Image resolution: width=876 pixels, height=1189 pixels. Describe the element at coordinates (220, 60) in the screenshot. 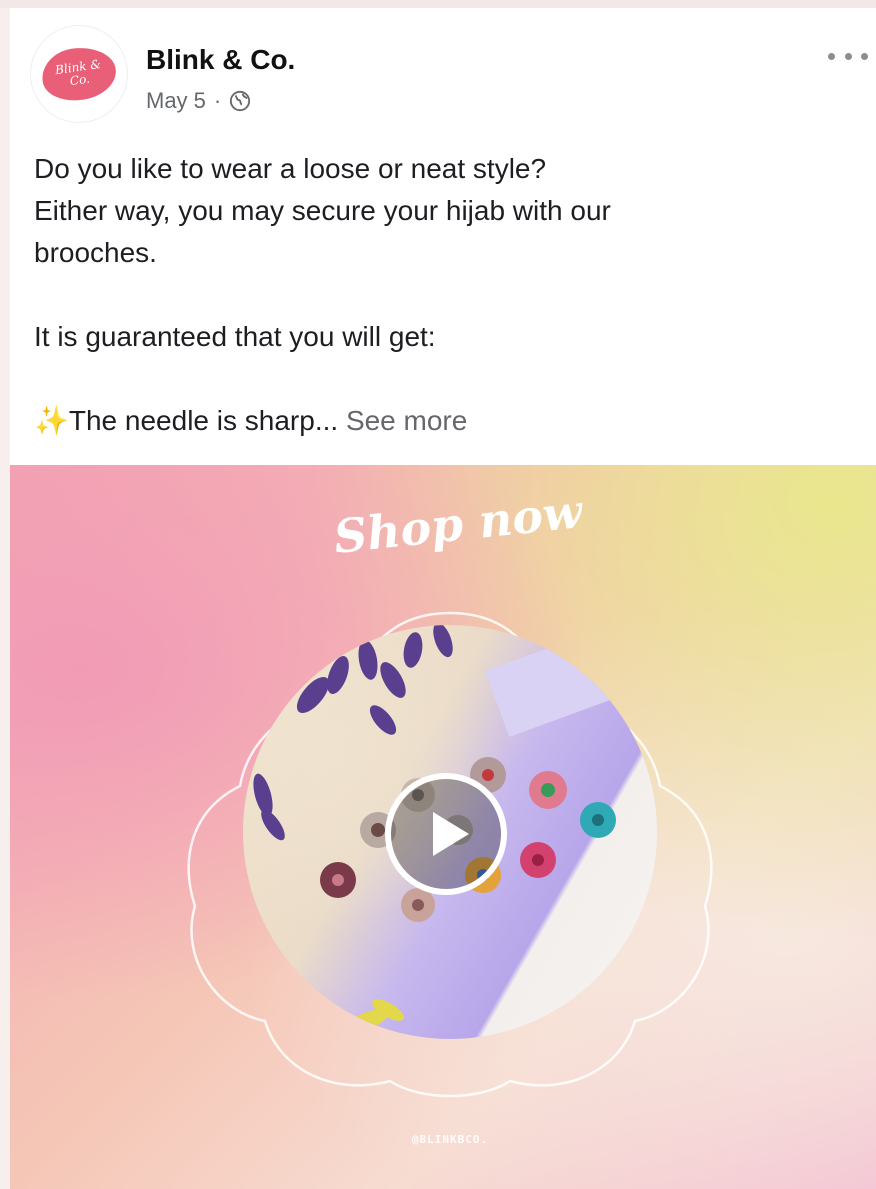

I see `page-name: Blink & Co.` at that location.